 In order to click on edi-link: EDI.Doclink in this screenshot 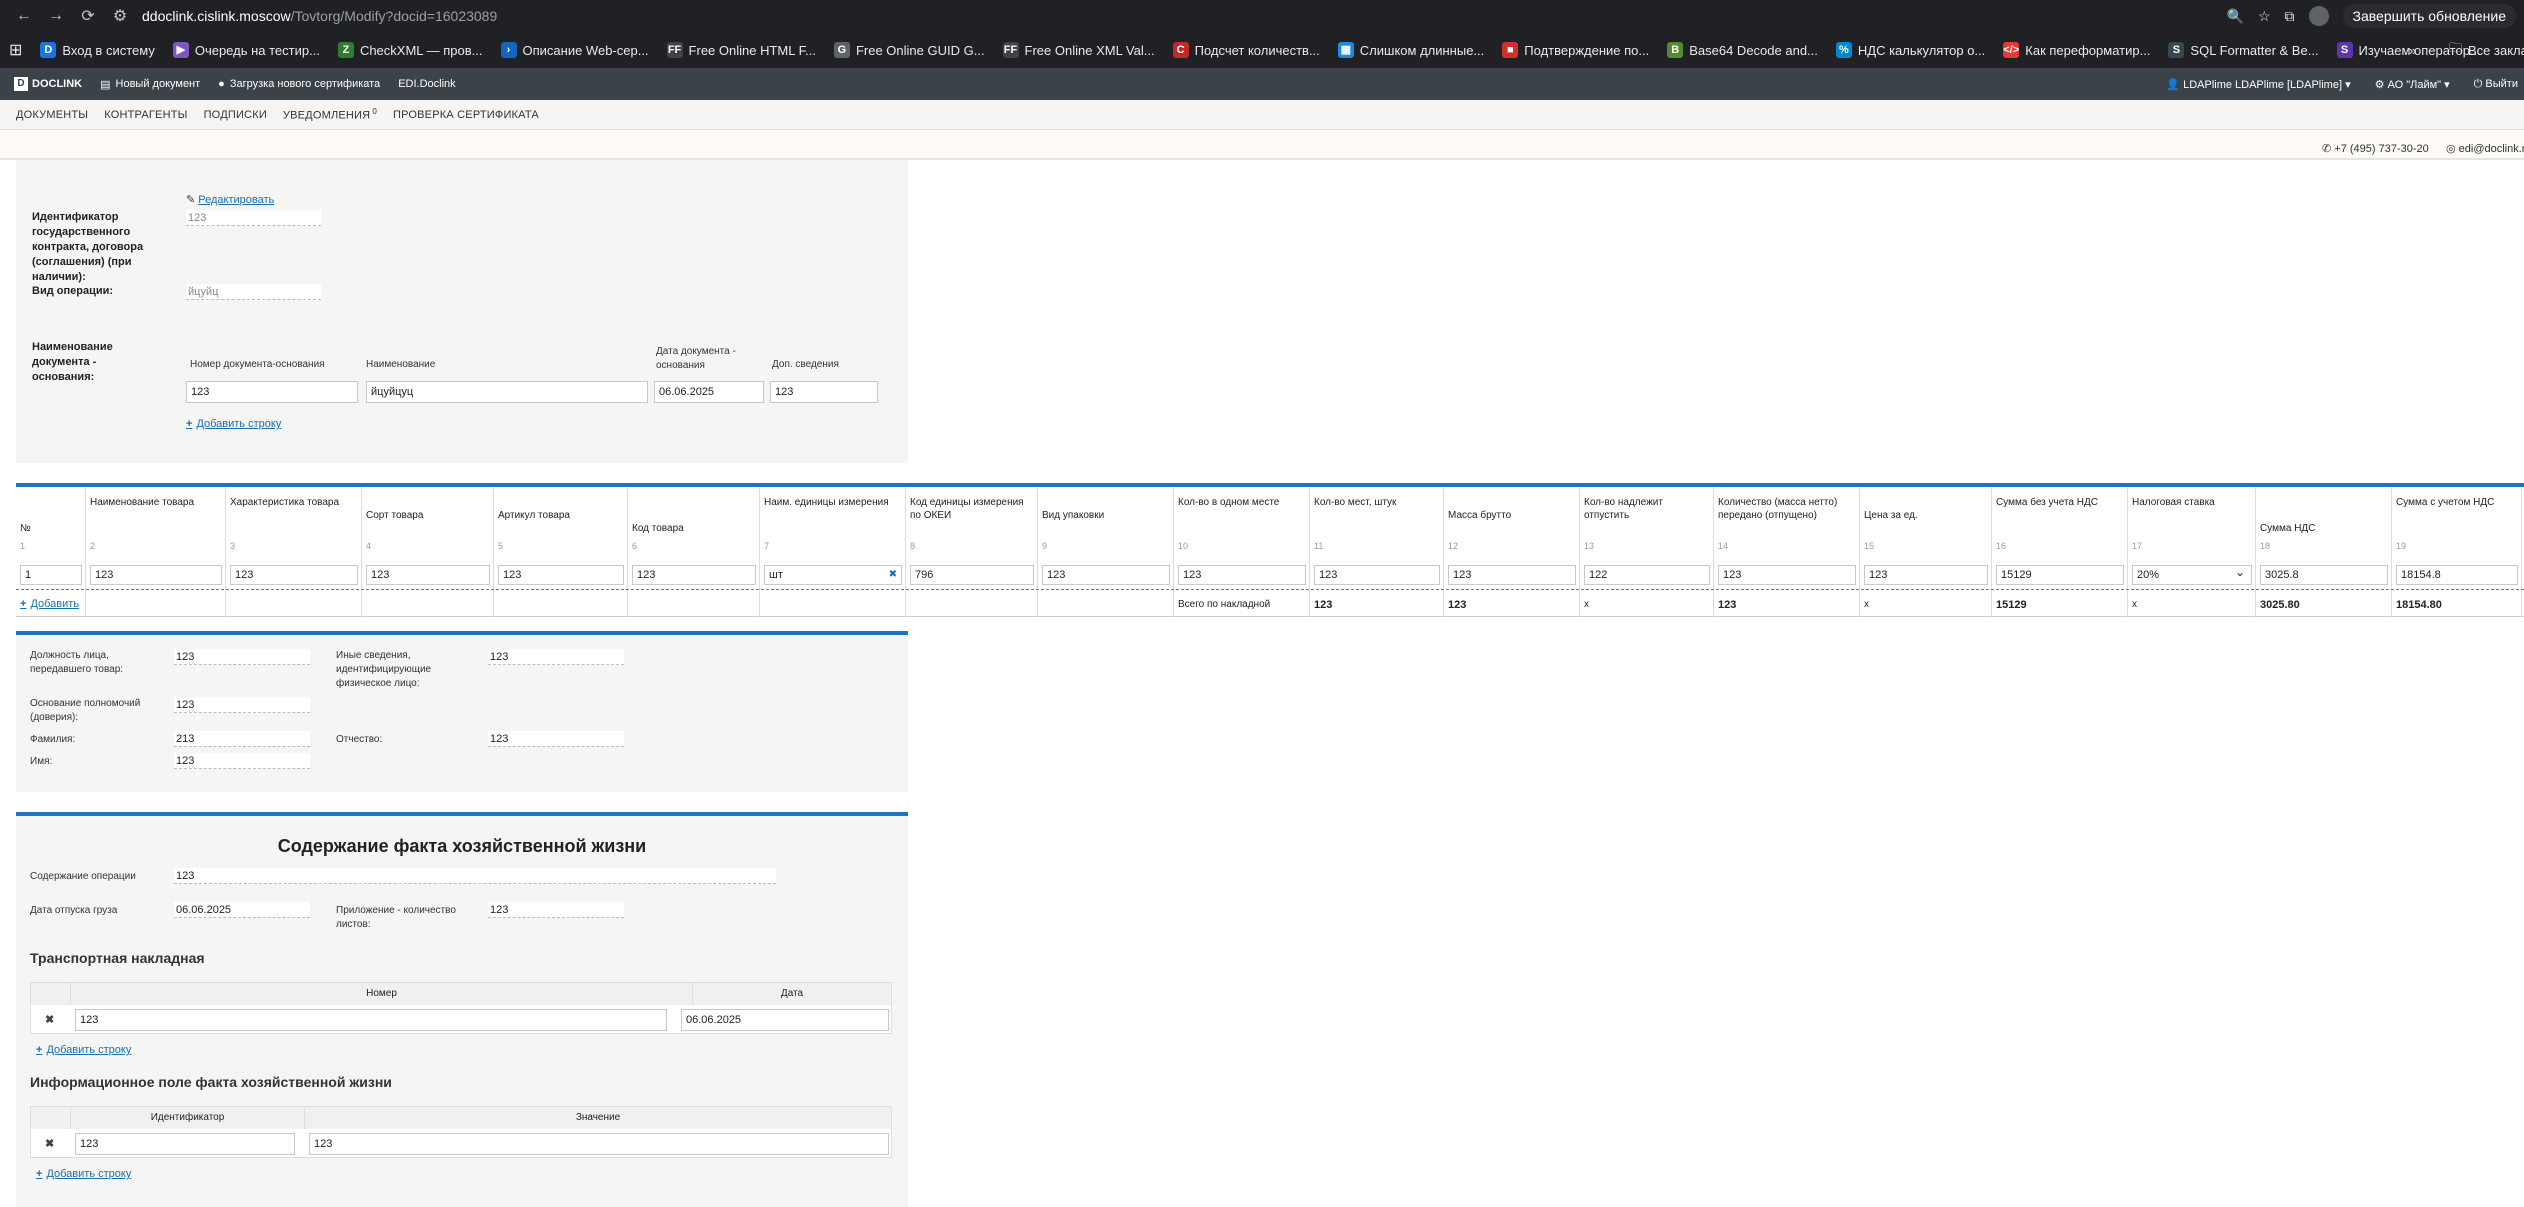, I will do `click(426, 84)`.